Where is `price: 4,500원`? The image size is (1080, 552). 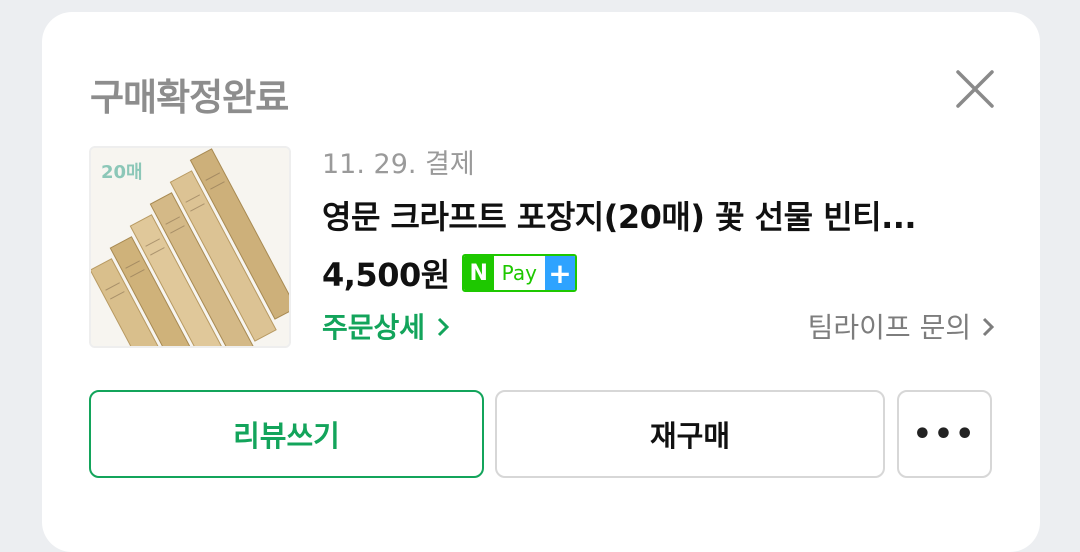 price: 4,500원 is located at coordinates (386, 275).